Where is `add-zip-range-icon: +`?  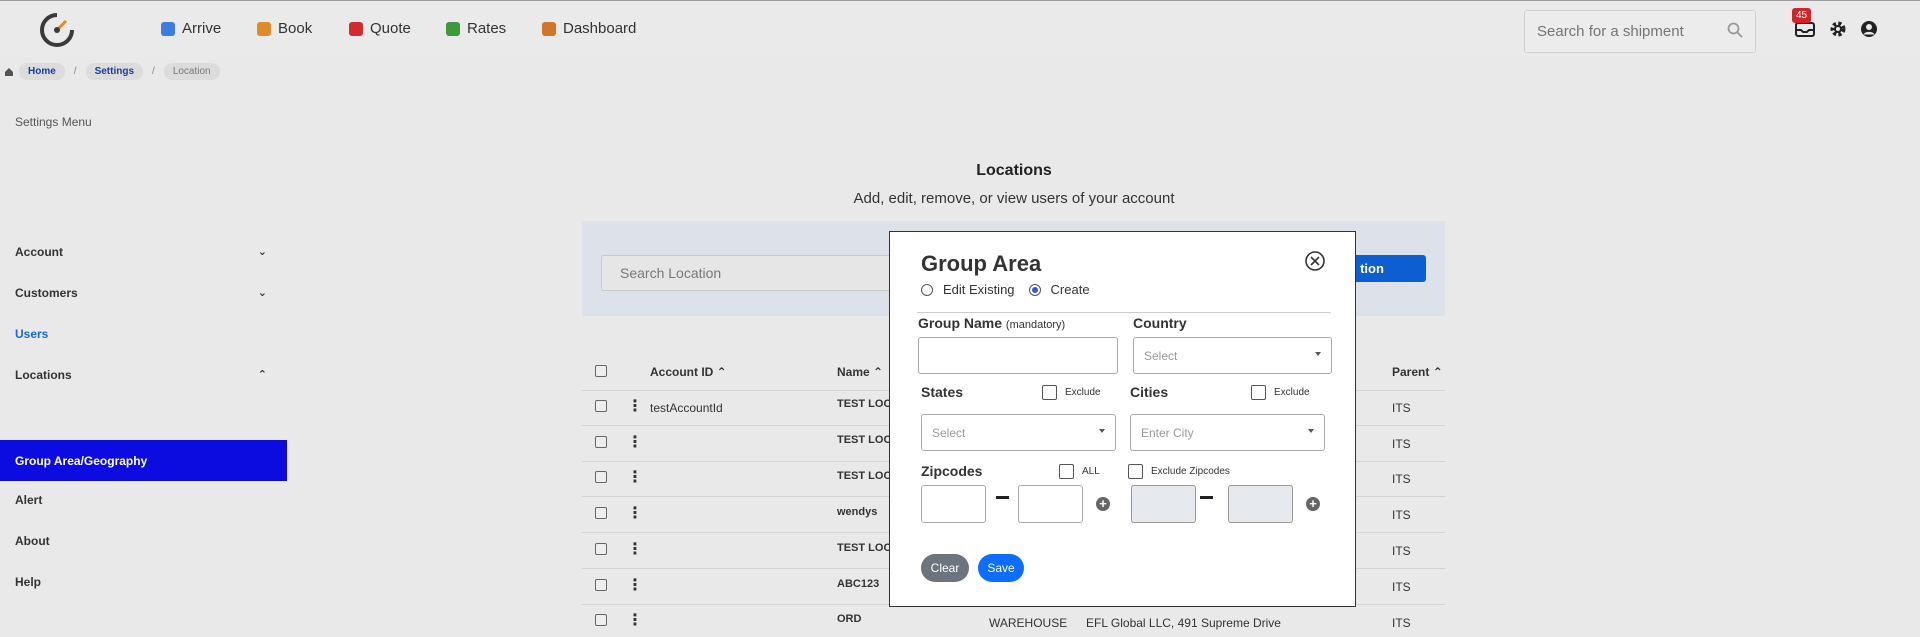 add-zip-range-icon: + is located at coordinates (1103, 504).